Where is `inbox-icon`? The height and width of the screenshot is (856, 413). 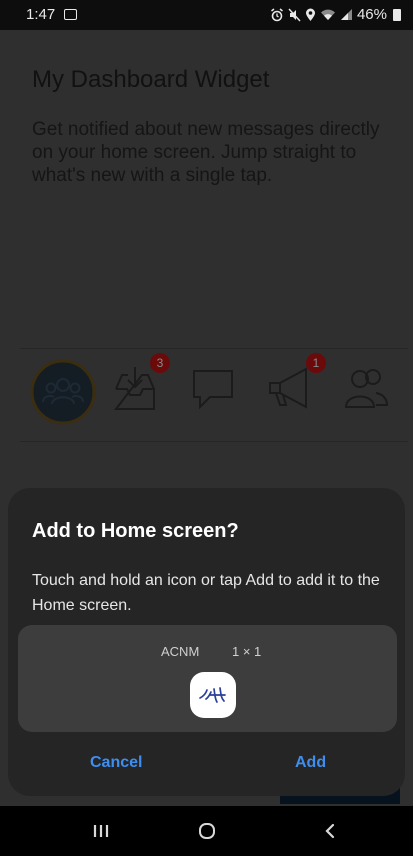
inbox-icon is located at coordinates (135, 389).